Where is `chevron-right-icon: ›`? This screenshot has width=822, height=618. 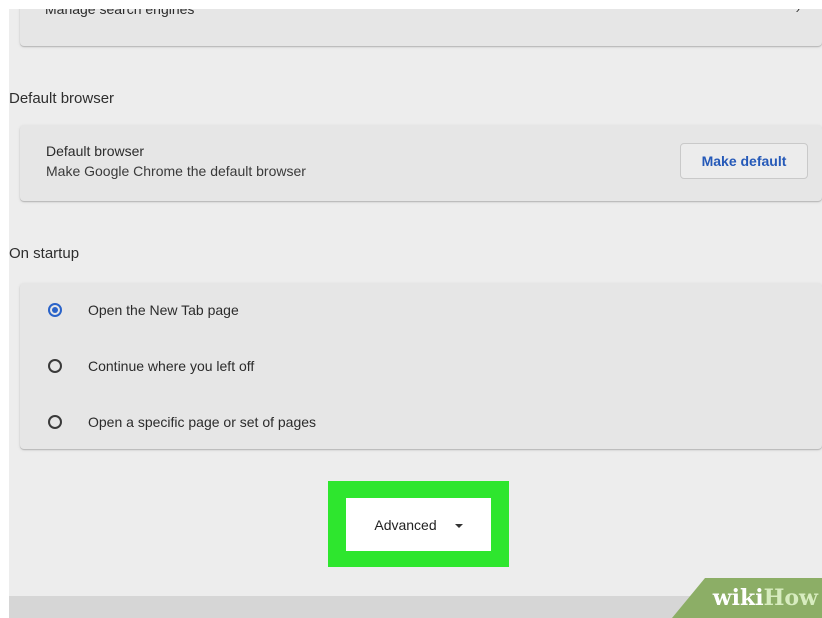
chevron-right-icon: › is located at coordinates (798, 12).